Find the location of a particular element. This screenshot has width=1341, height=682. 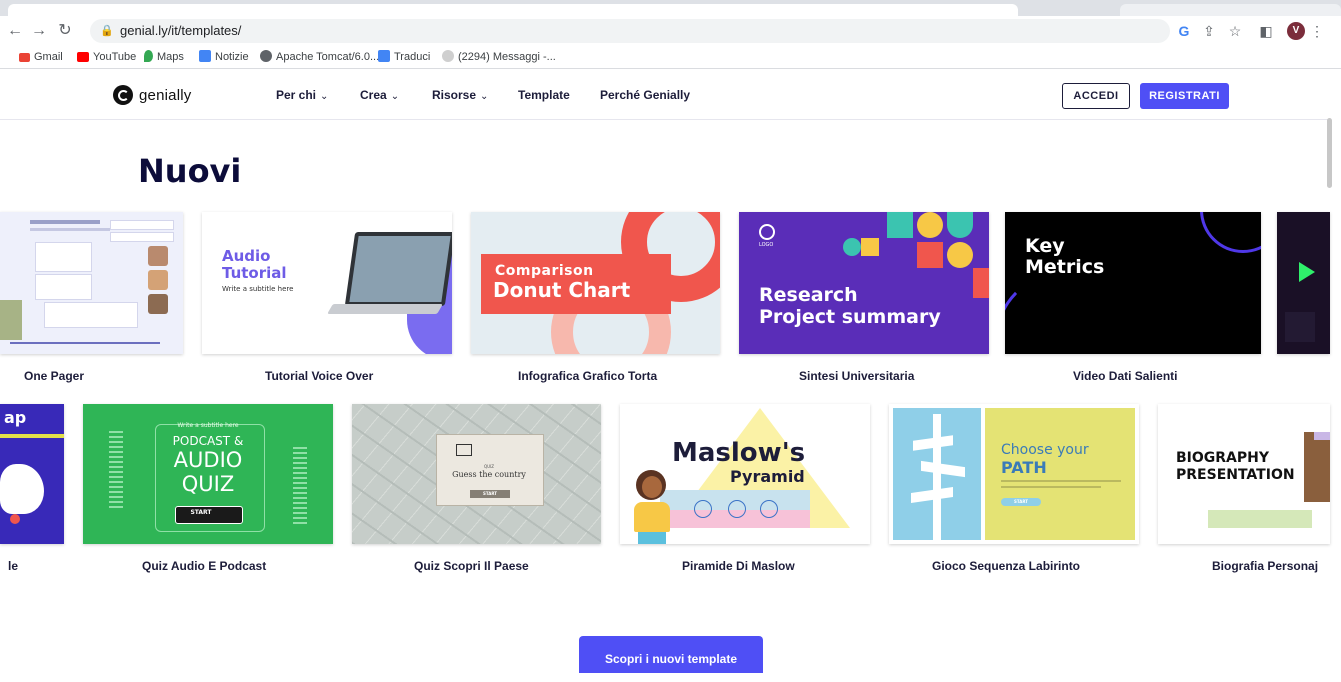

card-label: Tutorial Voice Over is located at coordinates (319, 376).